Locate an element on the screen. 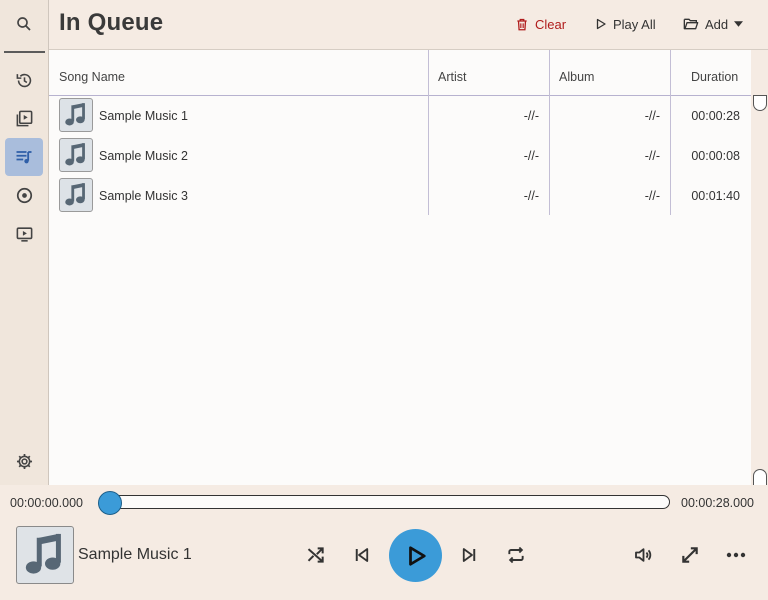  add-label: Add is located at coordinates (717, 24).